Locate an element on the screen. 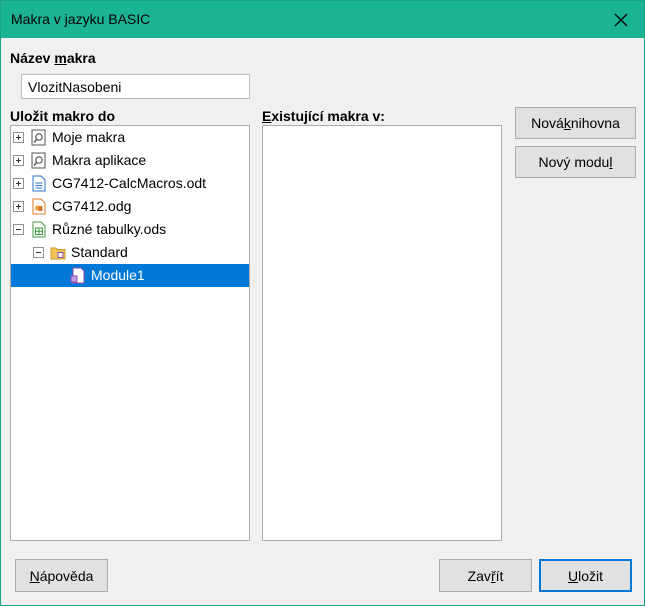 This screenshot has height=606, width=645. existing-macros-label: Existující makra v: is located at coordinates (323, 116).